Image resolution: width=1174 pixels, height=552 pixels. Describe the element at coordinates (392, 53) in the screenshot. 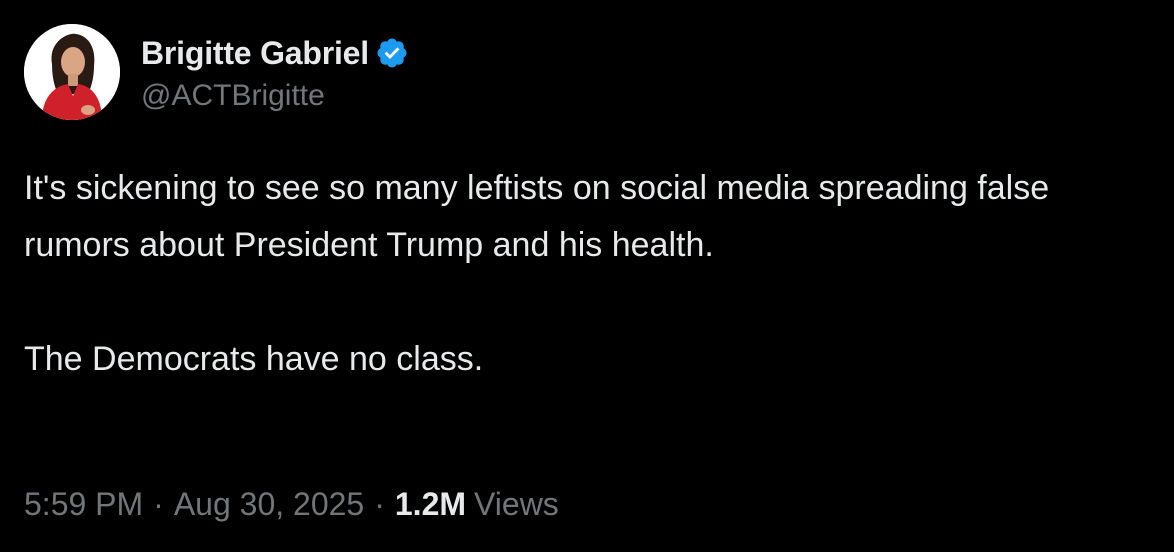

I see `verified-badge-icon` at that location.